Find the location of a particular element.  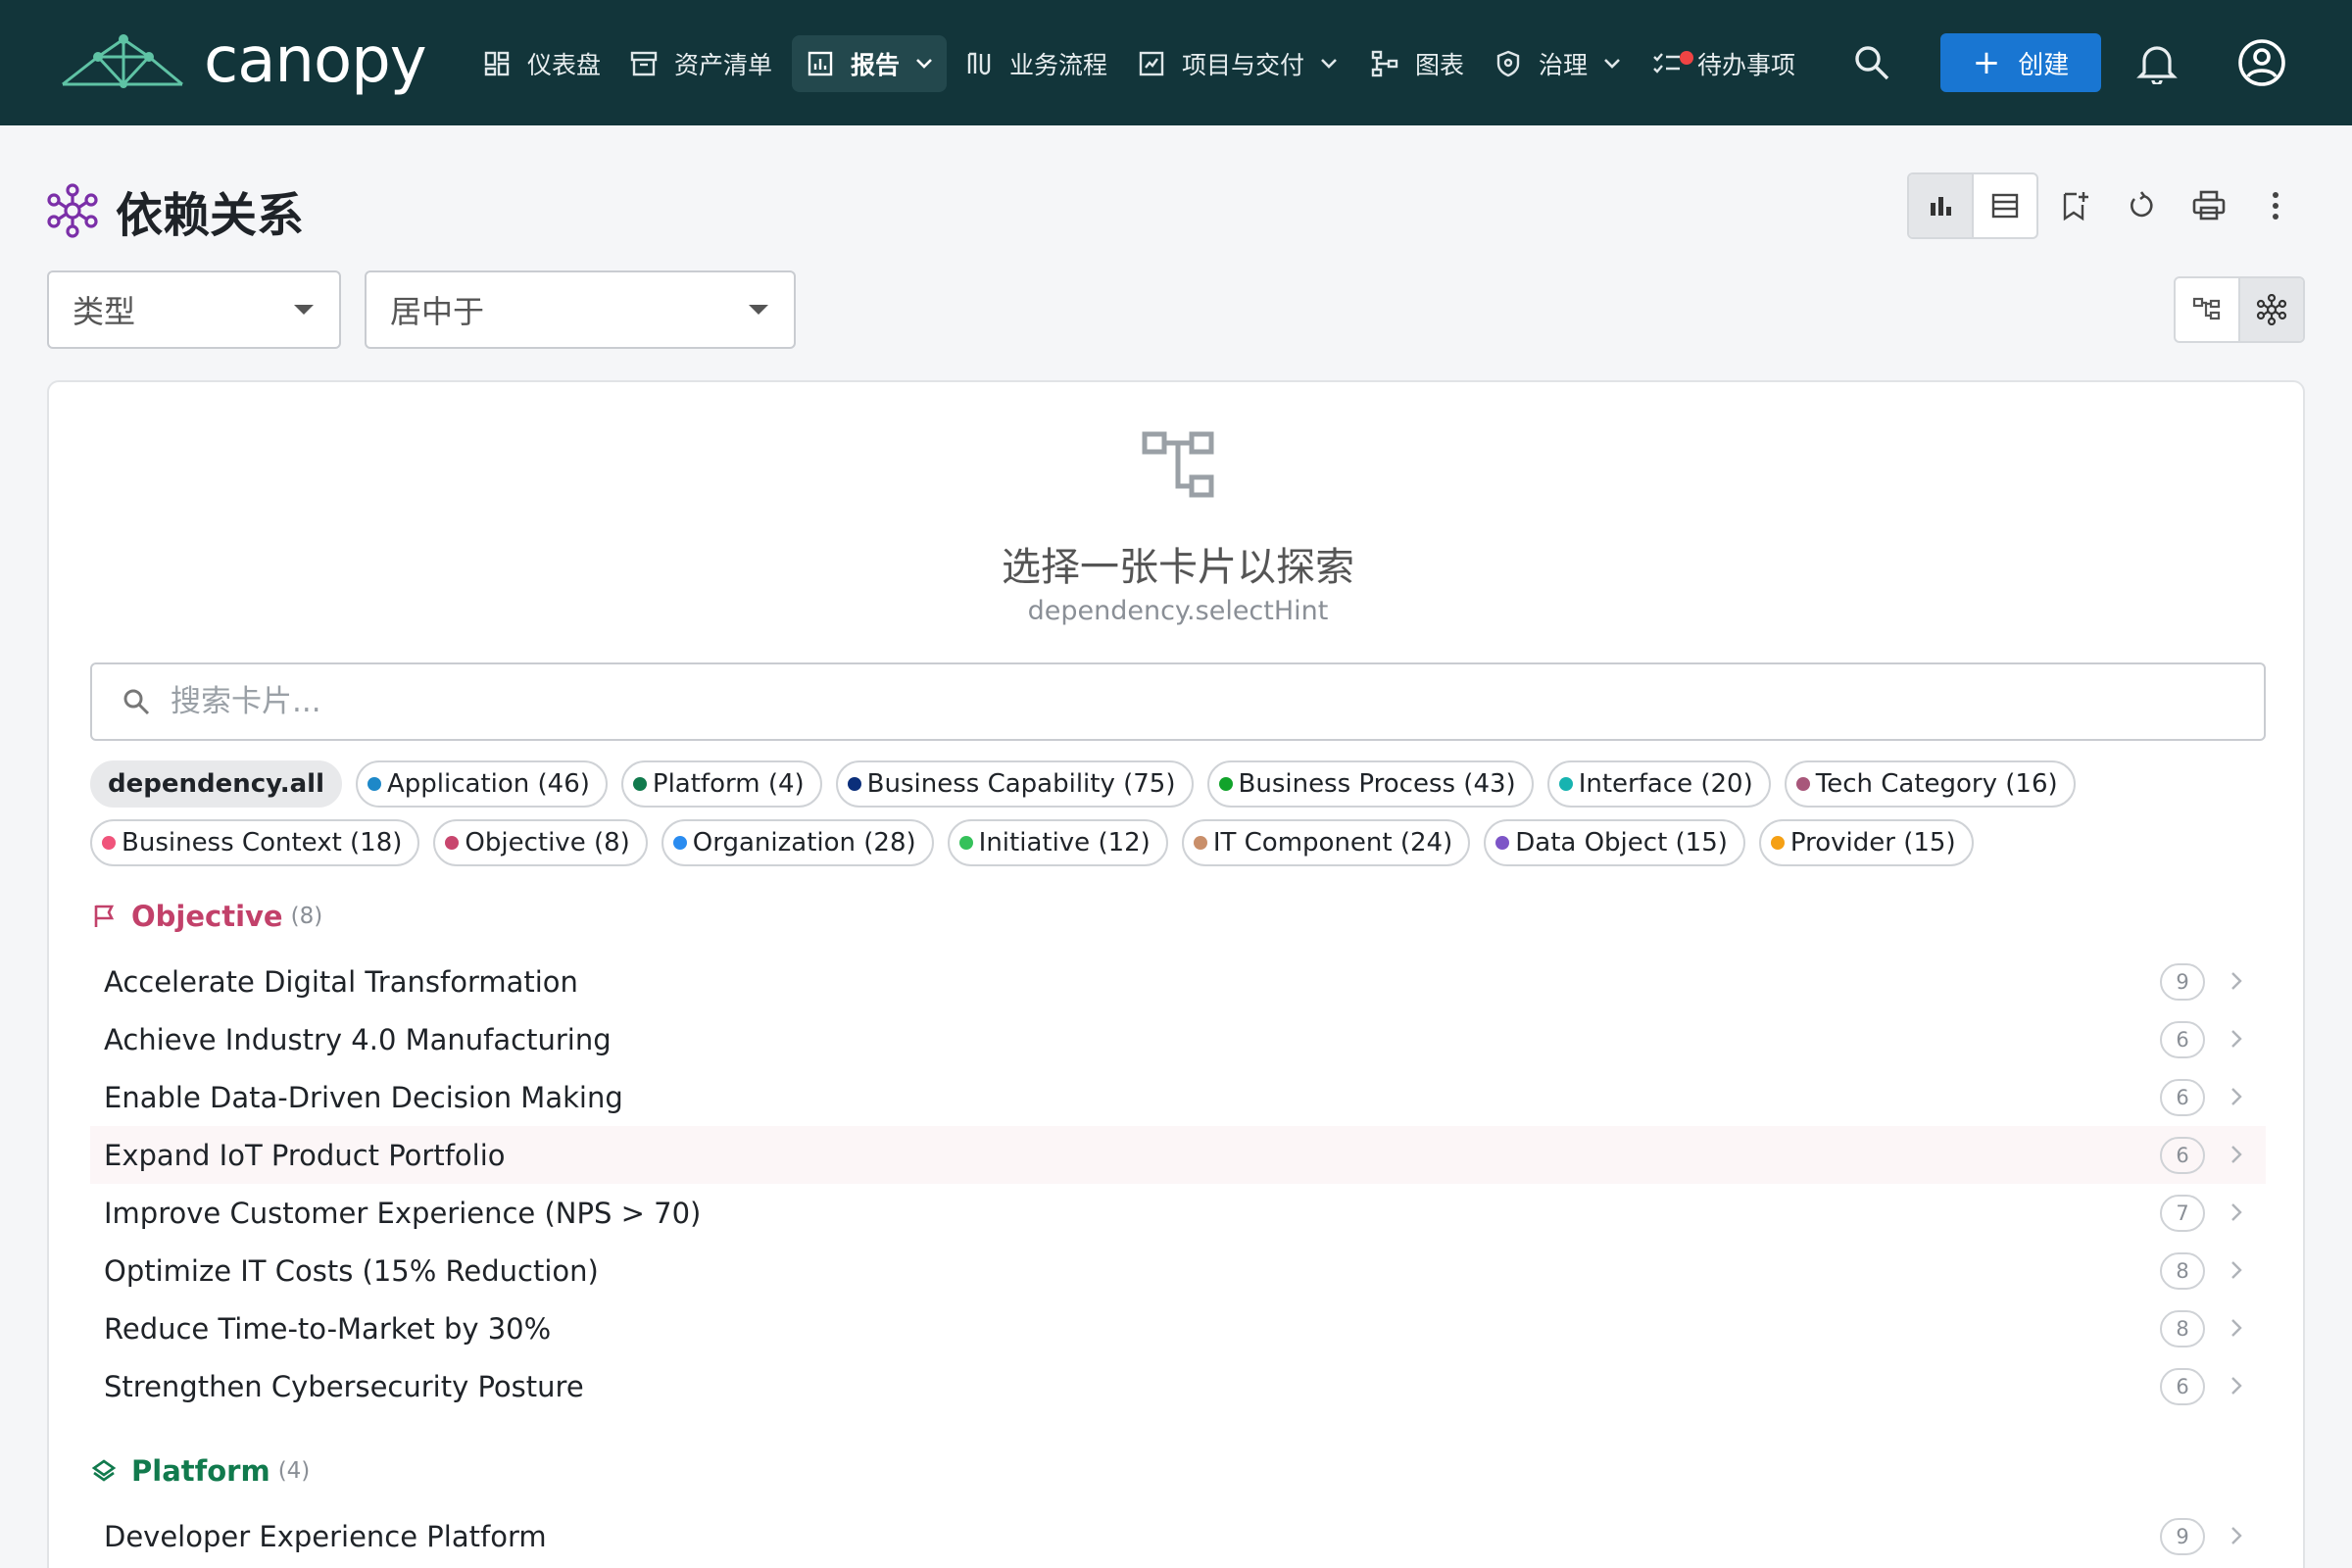

center-on-placeholder: 居中于 is located at coordinates (437, 311).